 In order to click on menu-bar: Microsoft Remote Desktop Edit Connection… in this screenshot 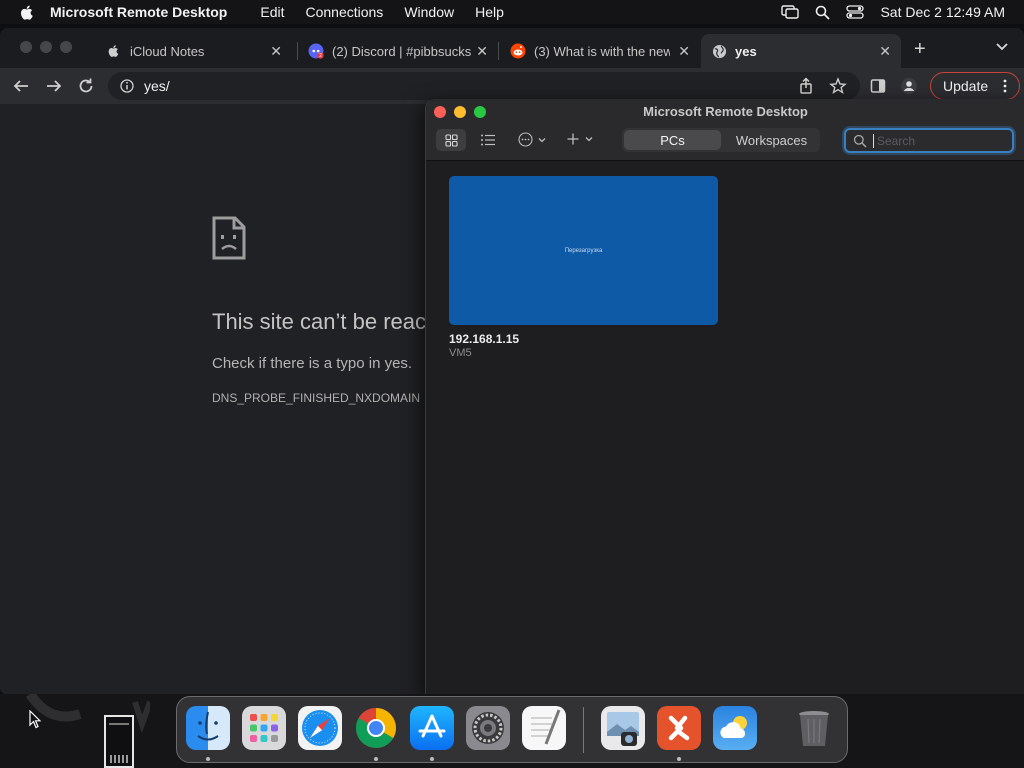, I will do `click(512, 12)`.